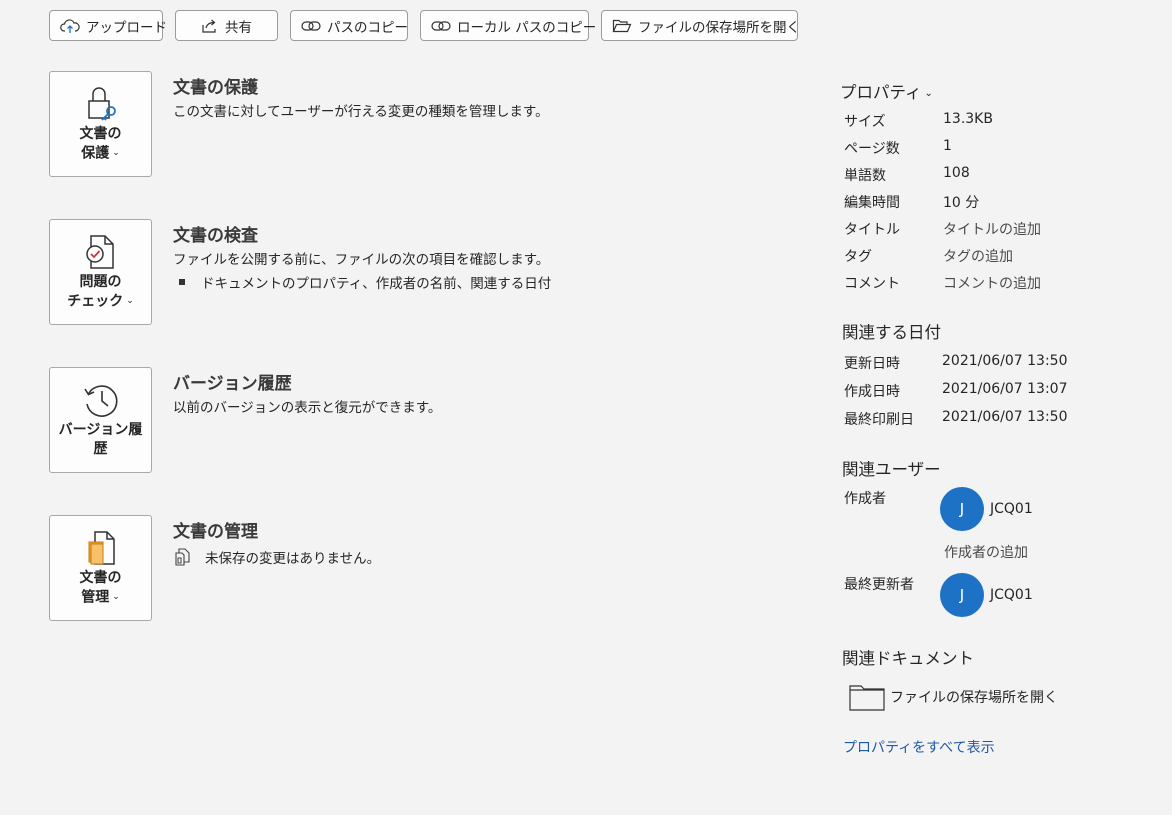 The image size is (1172, 815). I want to click on version-history-line2: 歴, so click(100, 449).